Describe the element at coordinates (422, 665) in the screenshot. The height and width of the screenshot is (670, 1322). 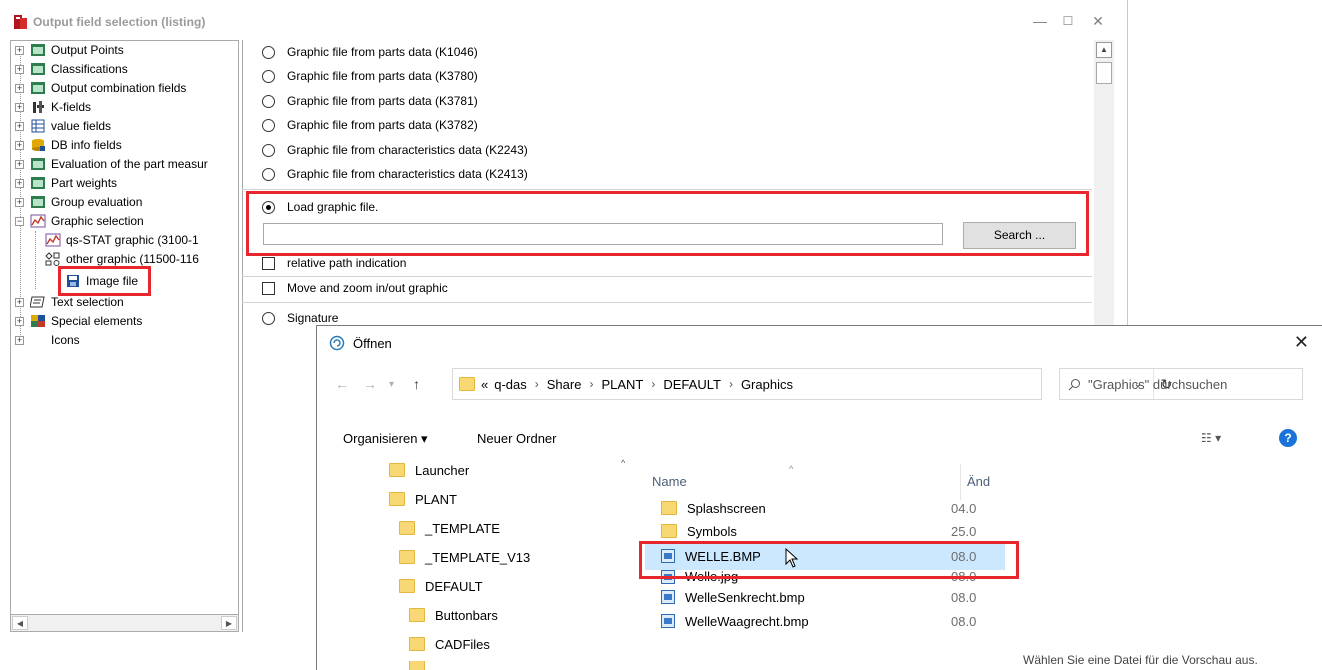
I see `nav-folder-partial` at that location.